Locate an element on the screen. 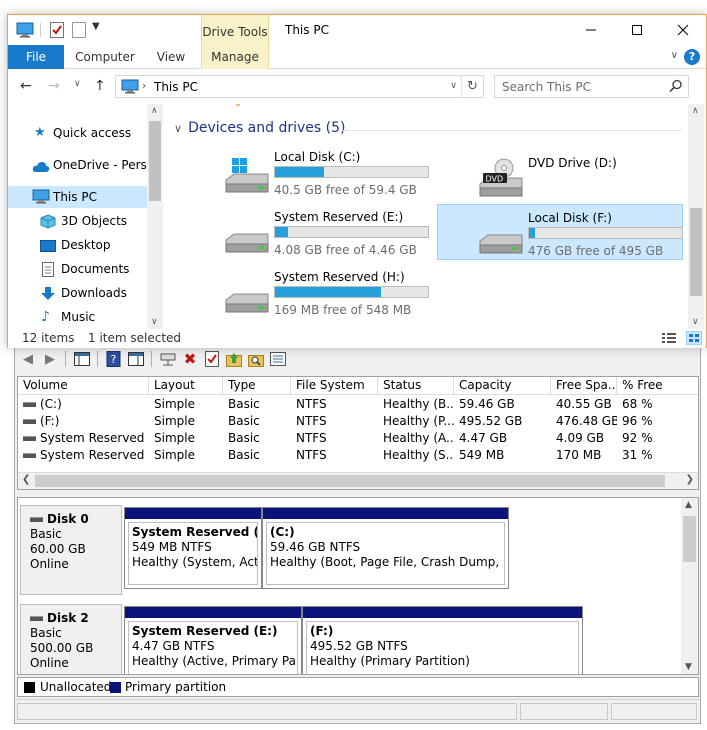 This screenshot has height=730, width=707. column-header: Capacity is located at coordinates (502, 386).